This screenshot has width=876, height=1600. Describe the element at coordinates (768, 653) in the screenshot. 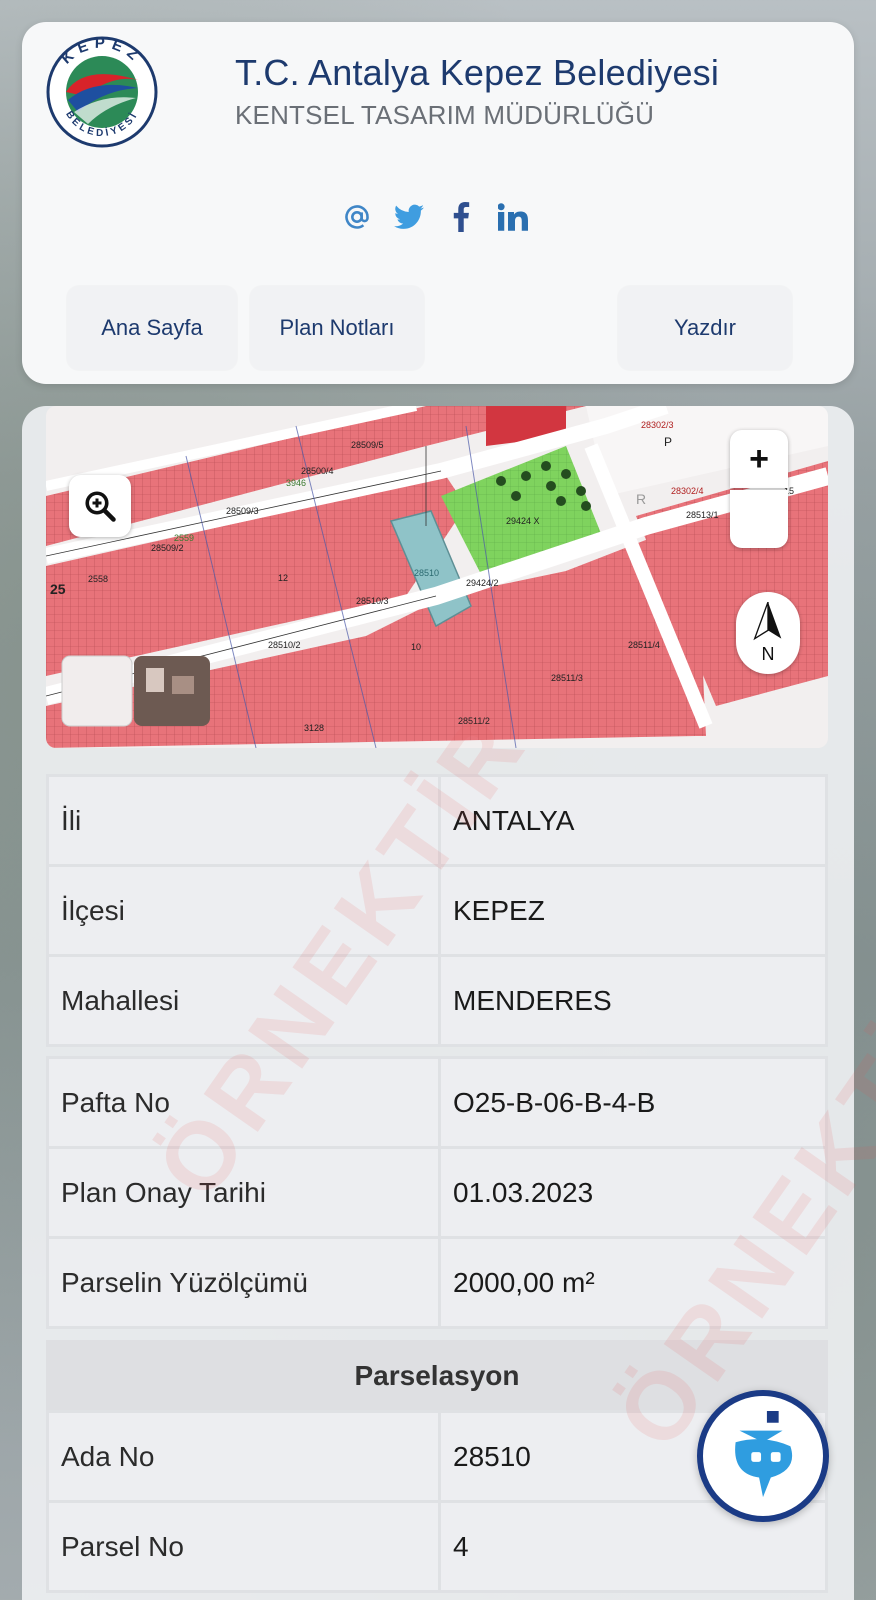

I see `north-label: N` at that location.